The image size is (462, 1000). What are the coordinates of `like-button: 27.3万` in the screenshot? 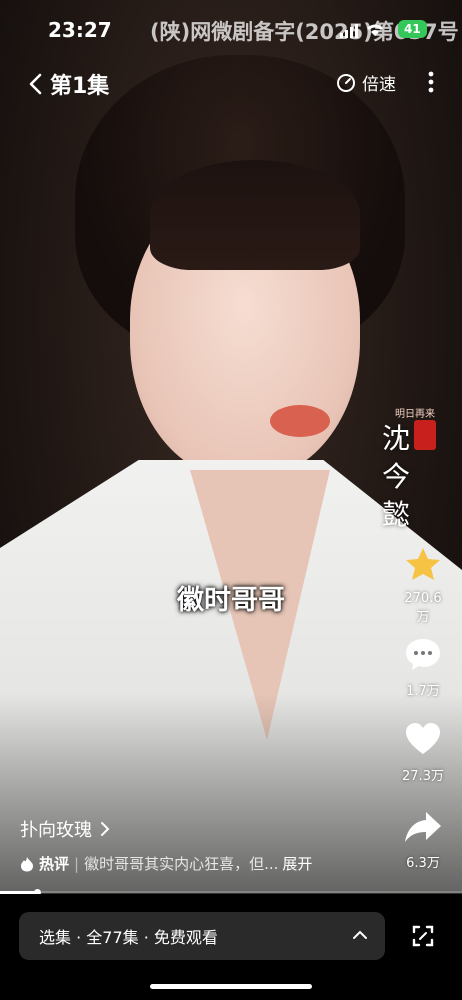 It's located at (423, 751).